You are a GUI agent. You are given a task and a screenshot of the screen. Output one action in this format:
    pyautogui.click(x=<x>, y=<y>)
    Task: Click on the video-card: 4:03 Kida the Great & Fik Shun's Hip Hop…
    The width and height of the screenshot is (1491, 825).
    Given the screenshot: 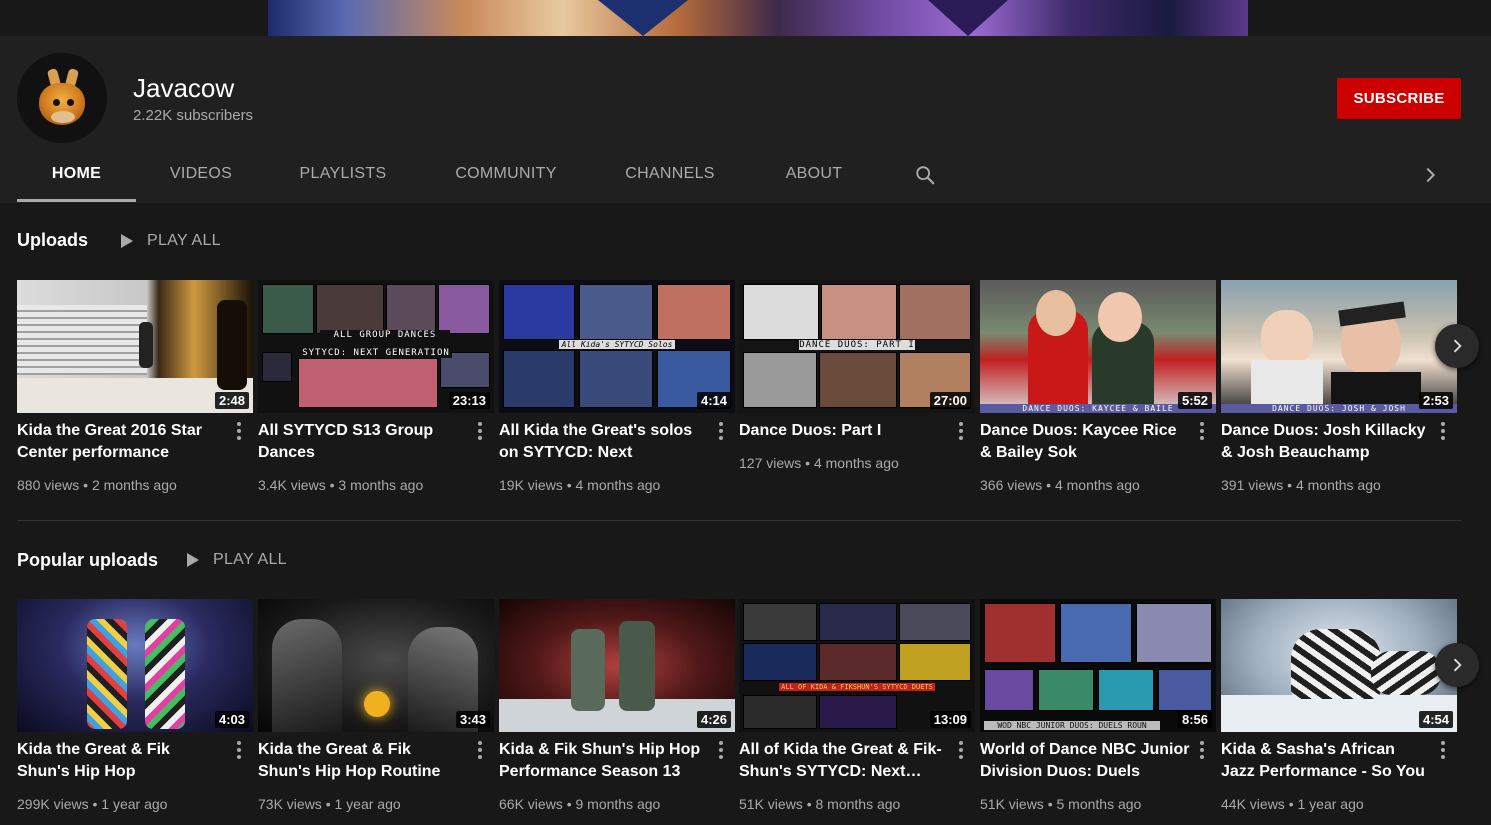 What is the action you would take?
    pyautogui.click(x=135, y=712)
    